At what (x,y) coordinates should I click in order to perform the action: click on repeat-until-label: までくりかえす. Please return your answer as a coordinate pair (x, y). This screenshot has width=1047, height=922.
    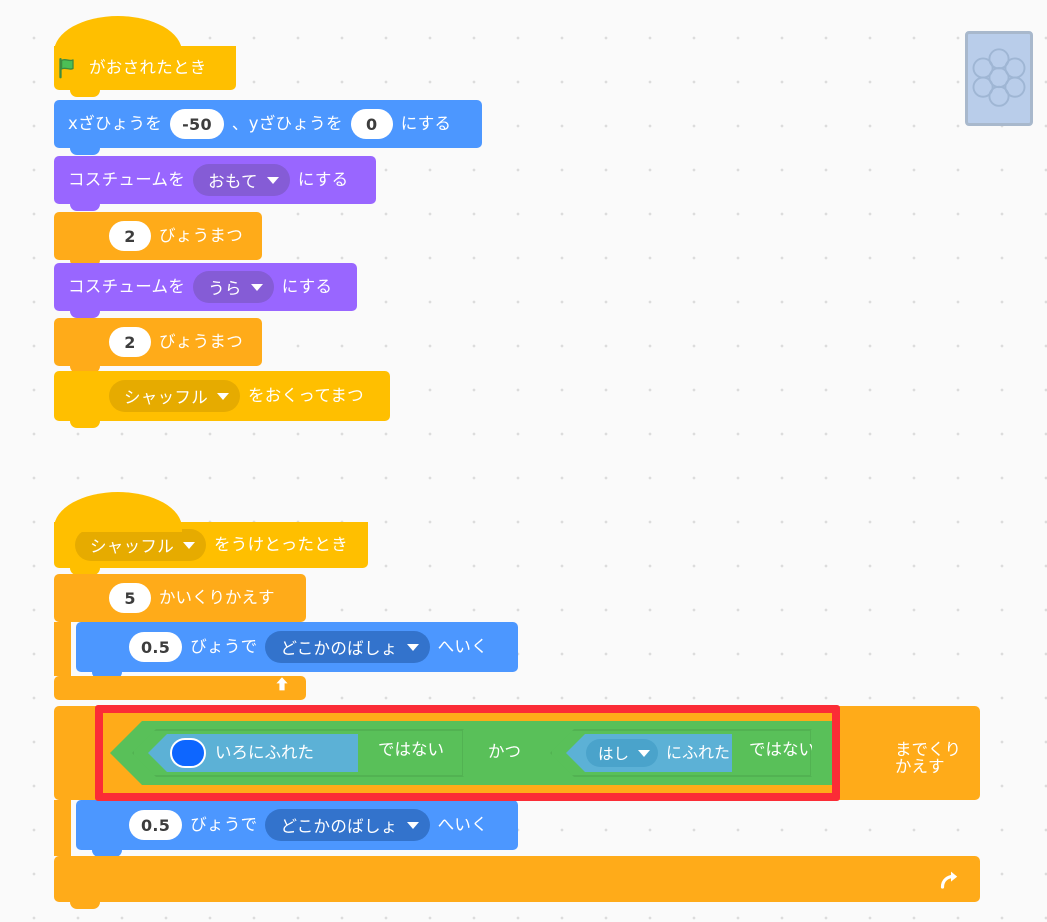
    Looking at the image, I should click on (928, 758).